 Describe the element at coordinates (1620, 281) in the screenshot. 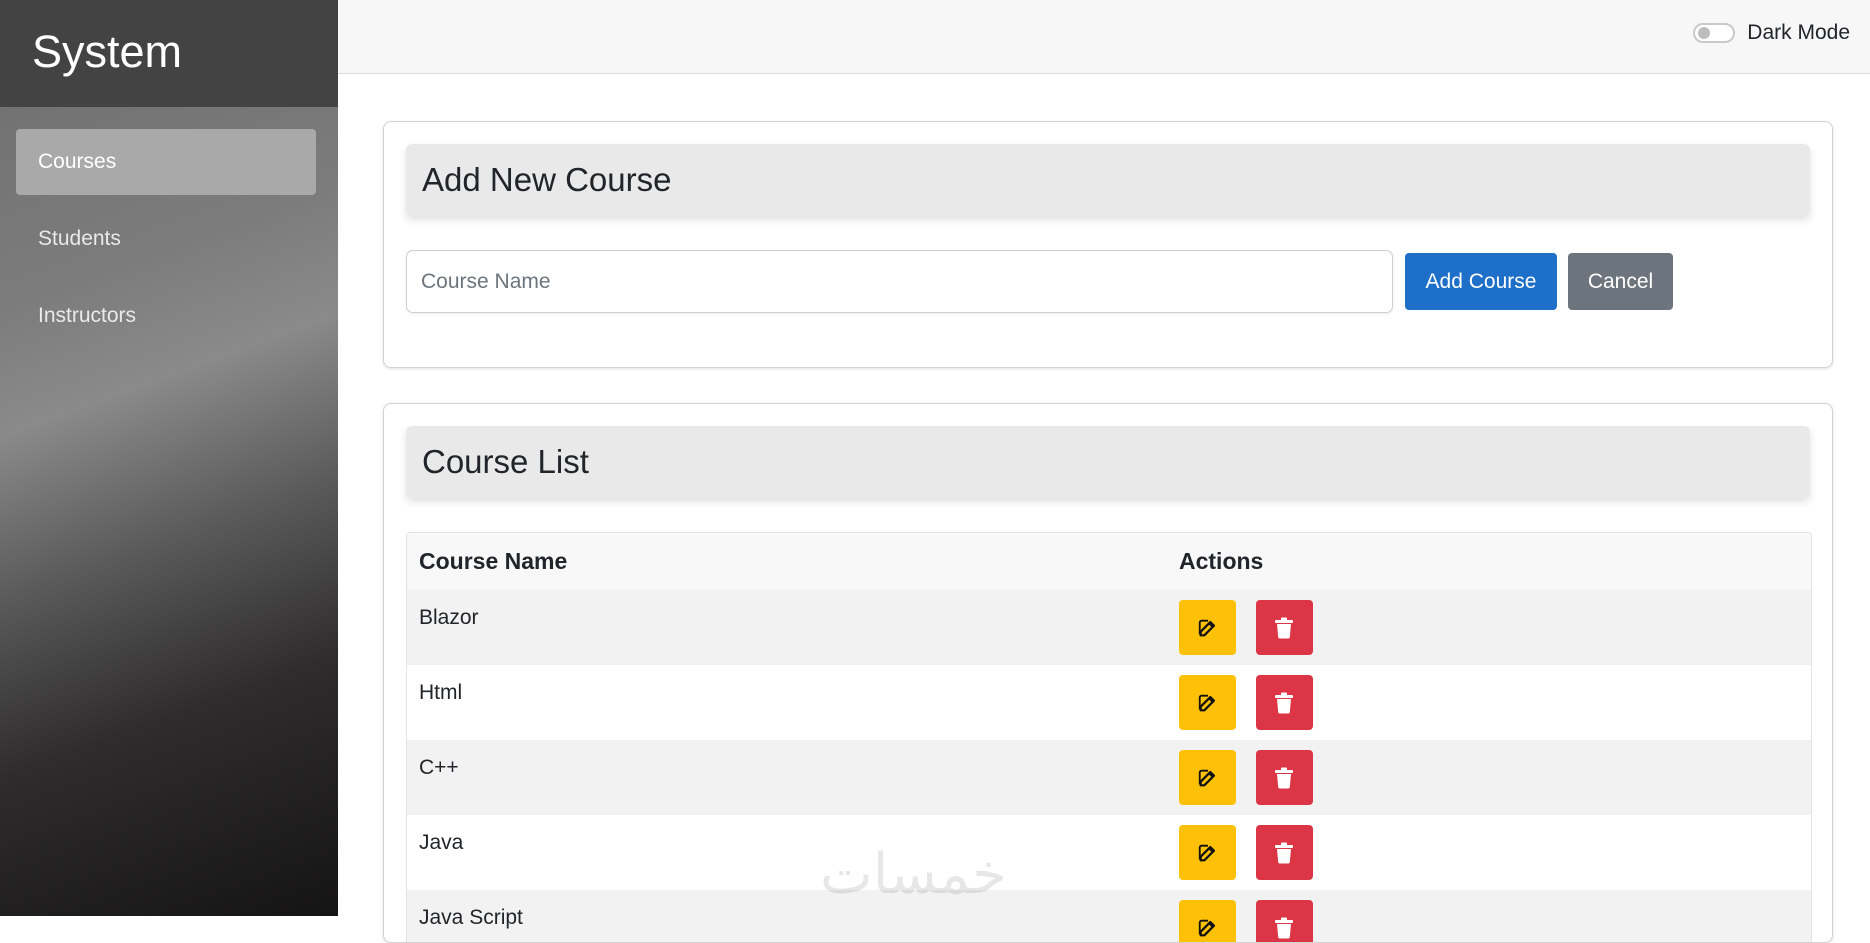

I see `cancel-button: Cancel` at that location.